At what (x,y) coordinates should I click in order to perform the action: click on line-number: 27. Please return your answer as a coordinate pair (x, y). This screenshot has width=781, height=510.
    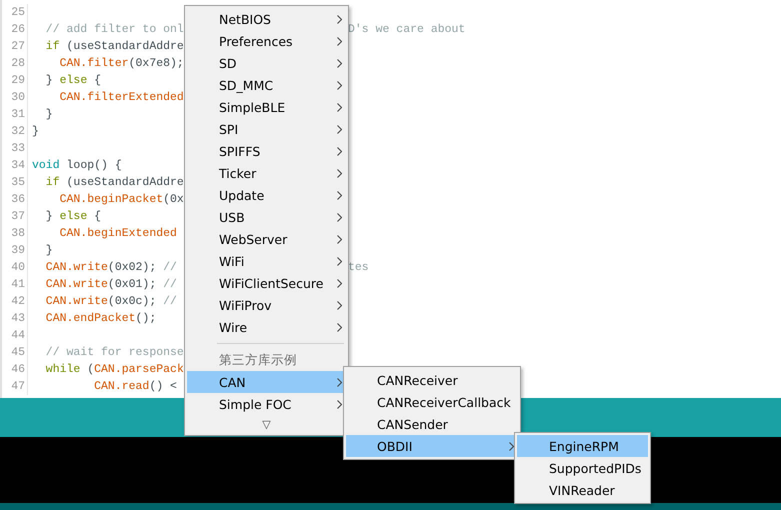
    Looking at the image, I should click on (15, 46).